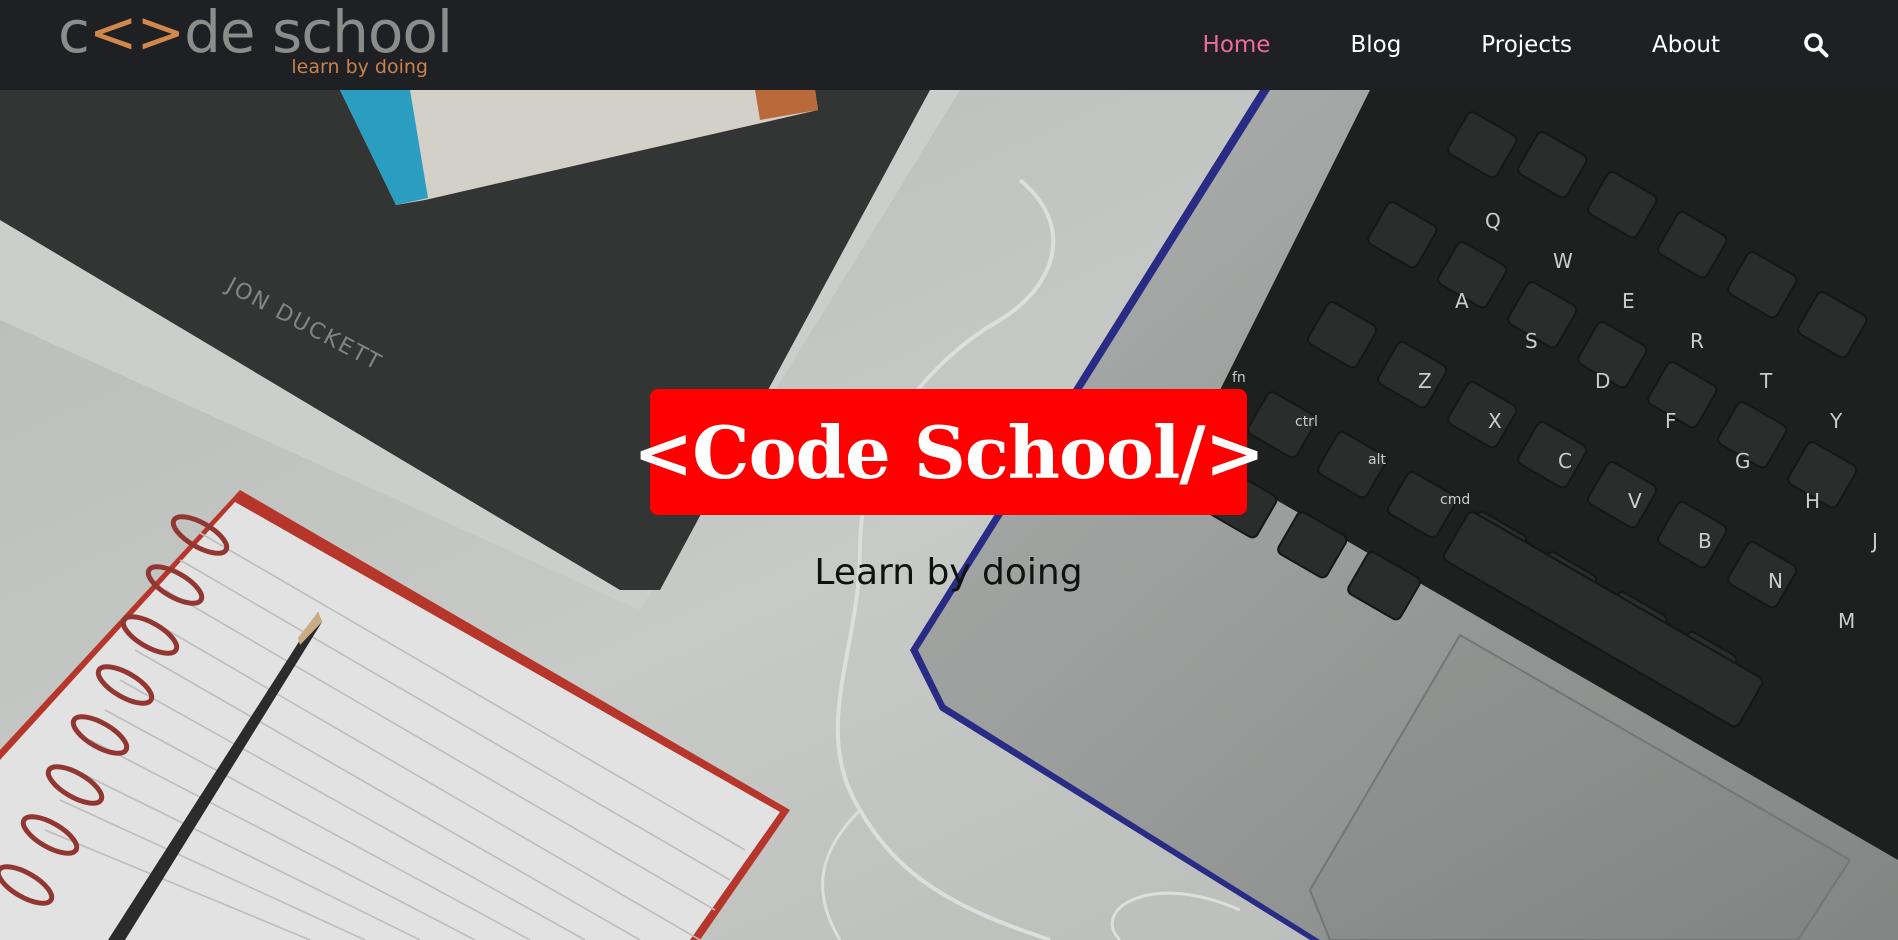  Describe the element at coordinates (1237, 45) in the screenshot. I see `nav-item-home: Home` at that location.